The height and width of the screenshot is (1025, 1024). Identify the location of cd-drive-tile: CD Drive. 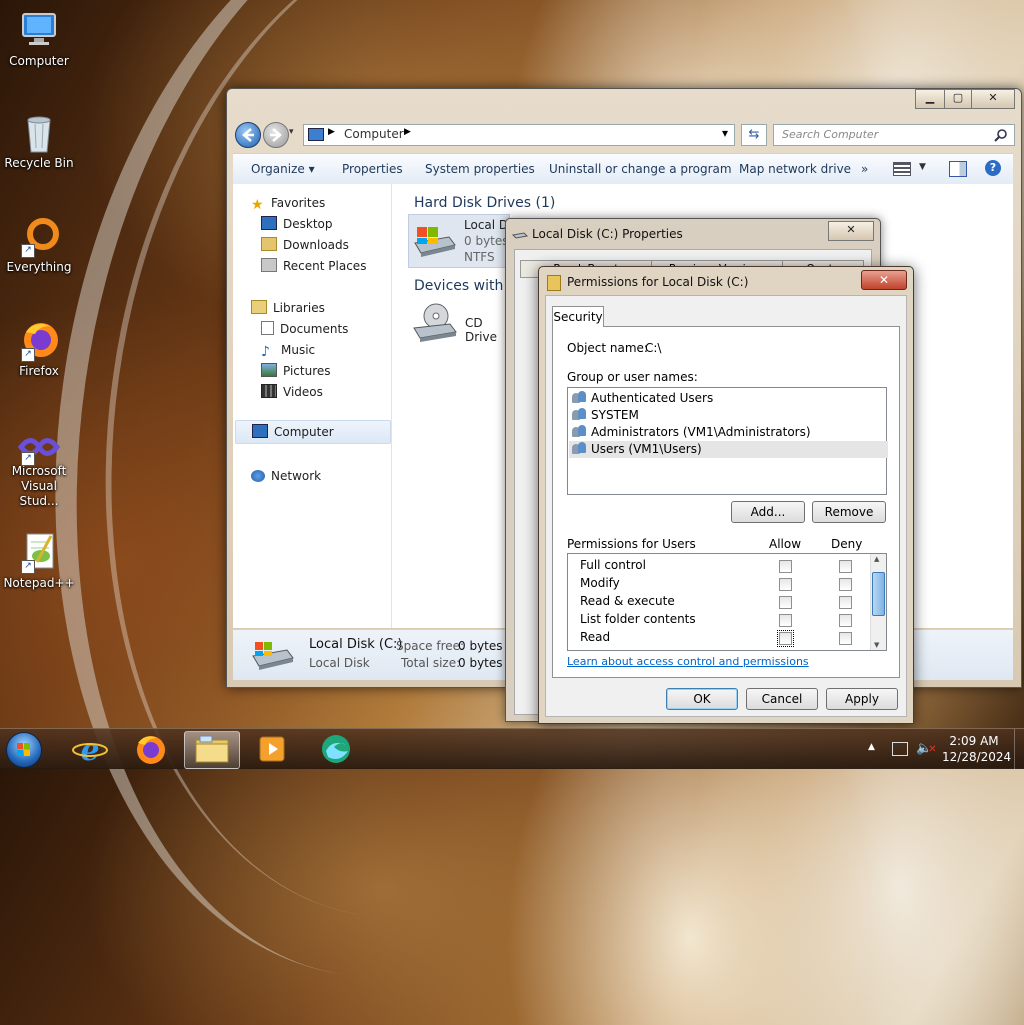
(460, 325).